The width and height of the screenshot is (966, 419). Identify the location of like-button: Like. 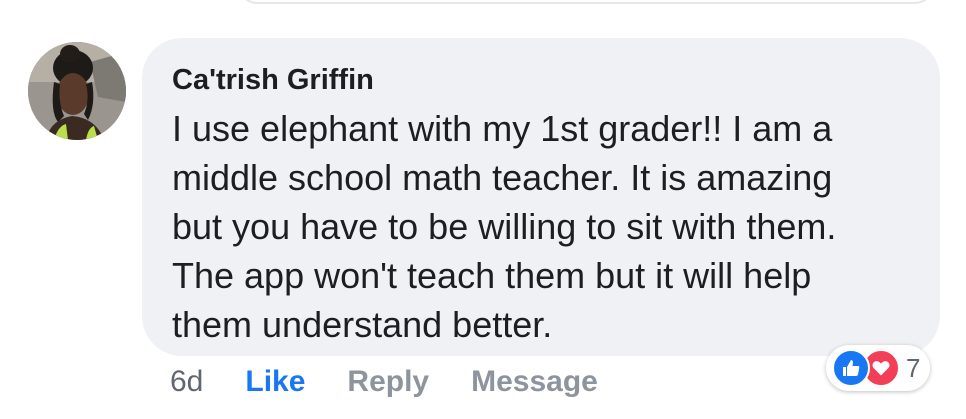
(275, 382).